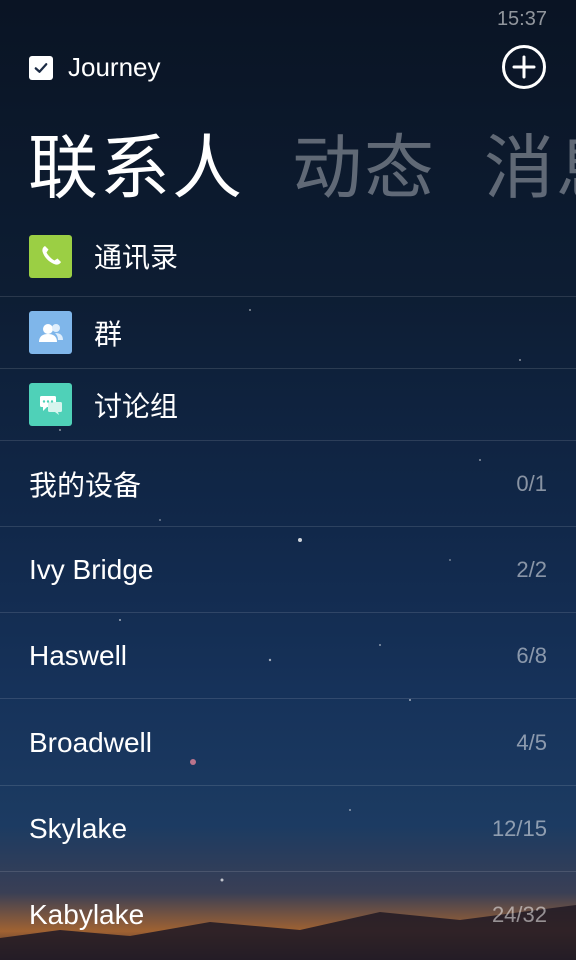 This screenshot has width=576, height=960. What do you see at coordinates (50, 404) in the screenshot?
I see `chat-icon` at bounding box center [50, 404].